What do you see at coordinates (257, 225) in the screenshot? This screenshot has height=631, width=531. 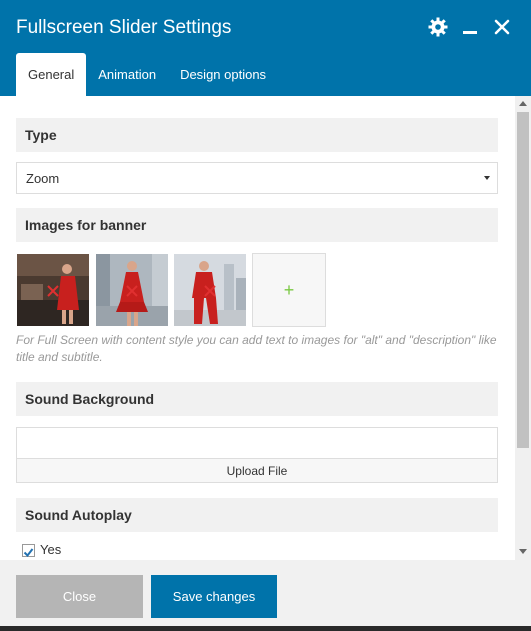 I see `section-images-heading: Images for banner` at bounding box center [257, 225].